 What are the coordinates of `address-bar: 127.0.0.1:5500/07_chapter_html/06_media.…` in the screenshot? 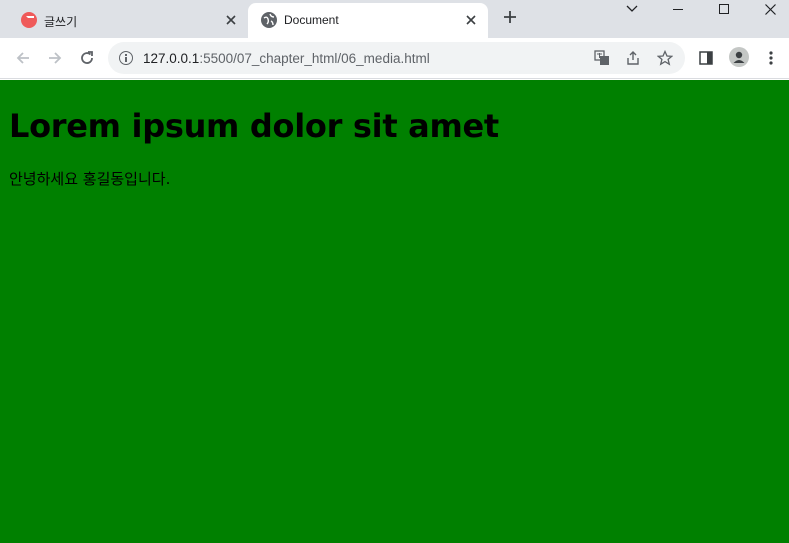 It's located at (396, 58).